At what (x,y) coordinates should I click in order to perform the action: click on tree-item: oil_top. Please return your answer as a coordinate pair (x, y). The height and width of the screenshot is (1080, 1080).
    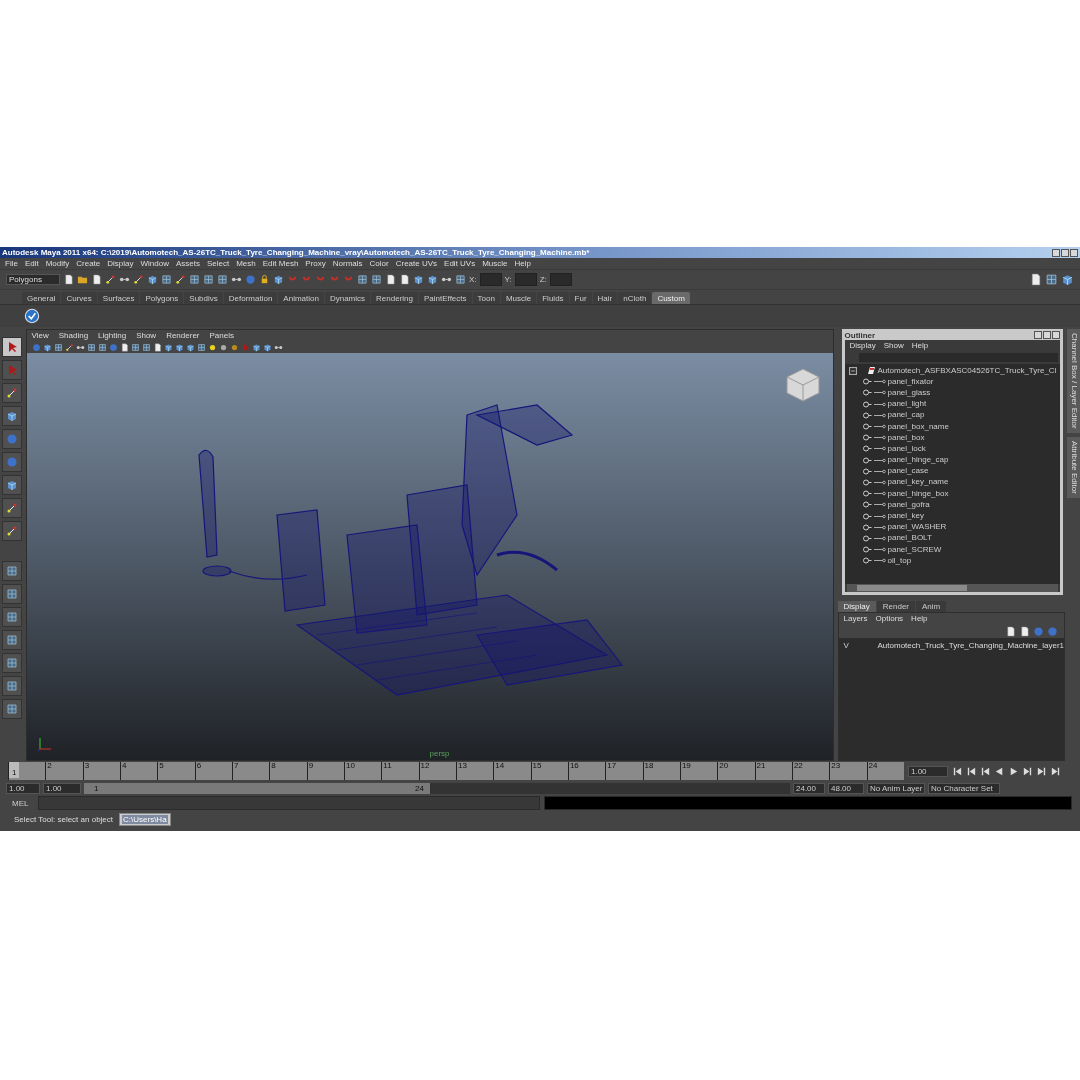
    Looking at the image, I should click on (899, 560).